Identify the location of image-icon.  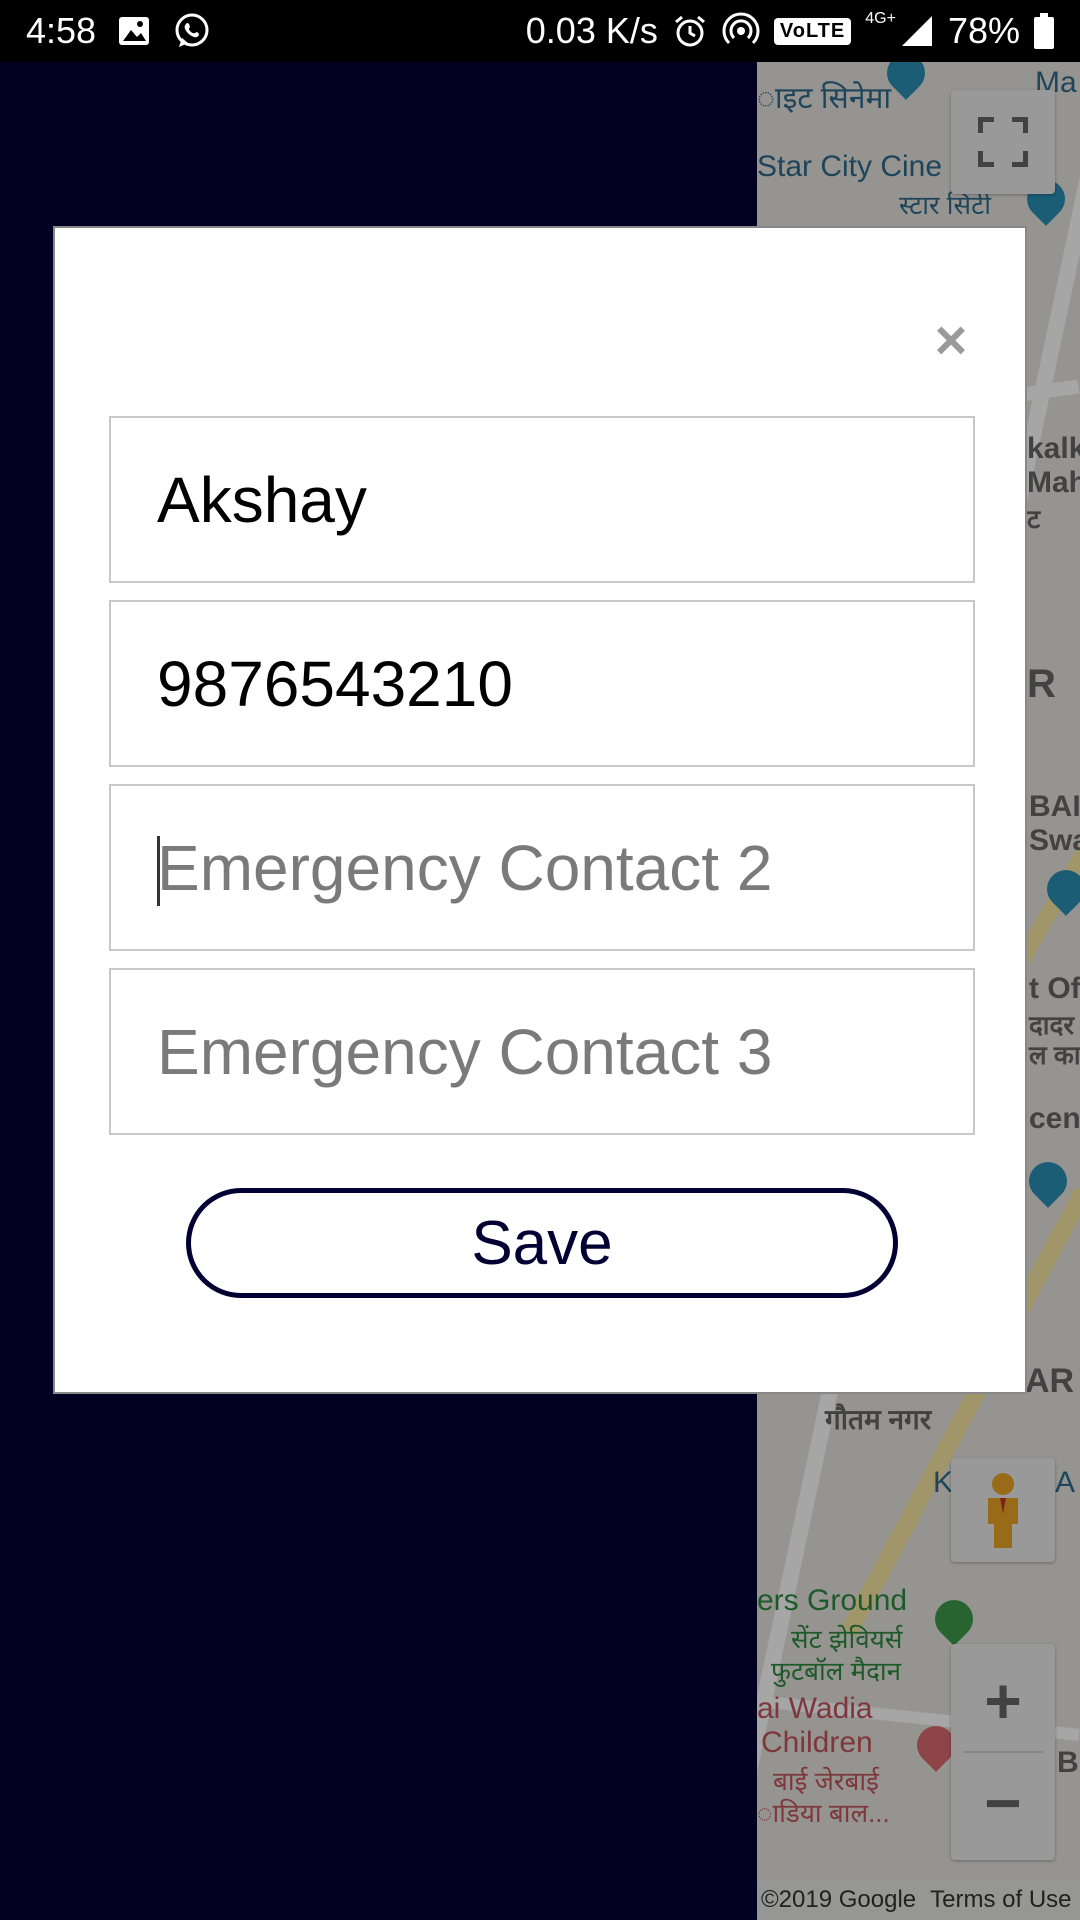
(134, 31).